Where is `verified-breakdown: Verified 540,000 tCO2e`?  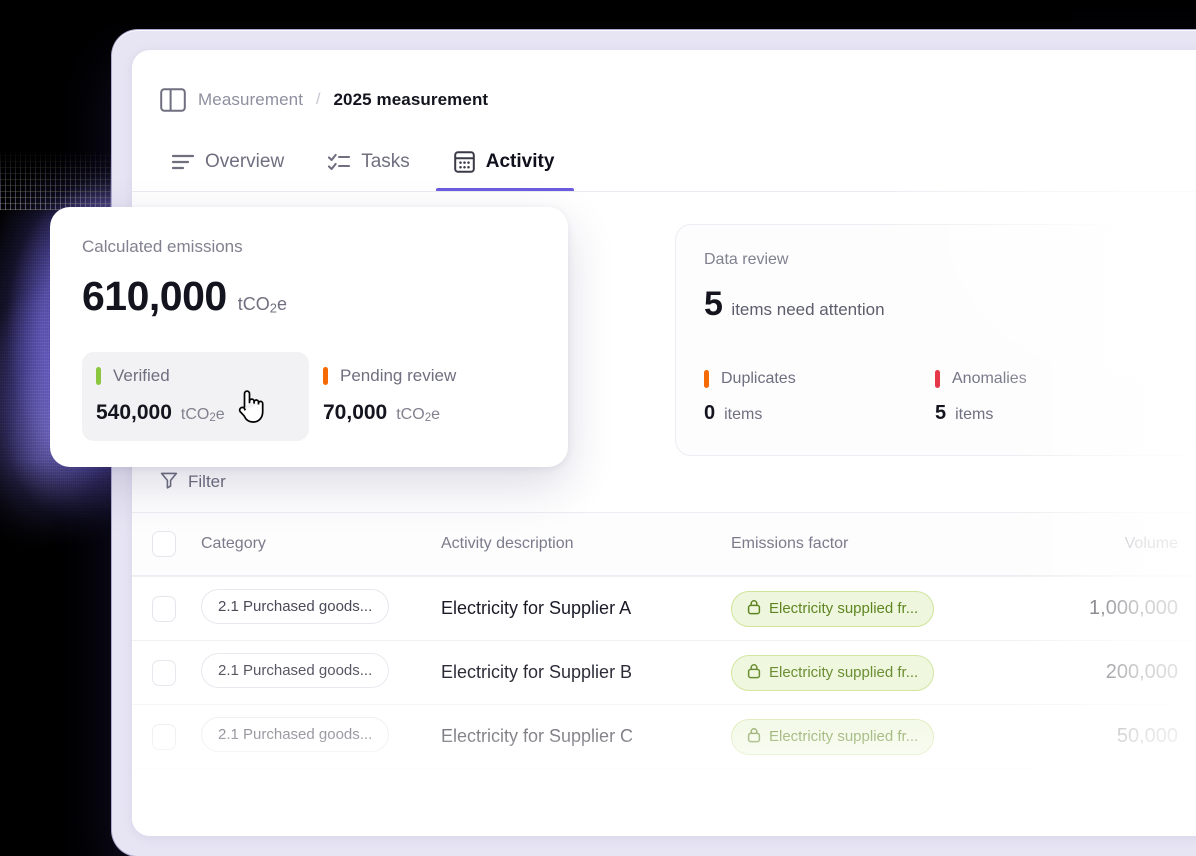
verified-breakdown: Verified 540,000 tCO2e is located at coordinates (195, 396).